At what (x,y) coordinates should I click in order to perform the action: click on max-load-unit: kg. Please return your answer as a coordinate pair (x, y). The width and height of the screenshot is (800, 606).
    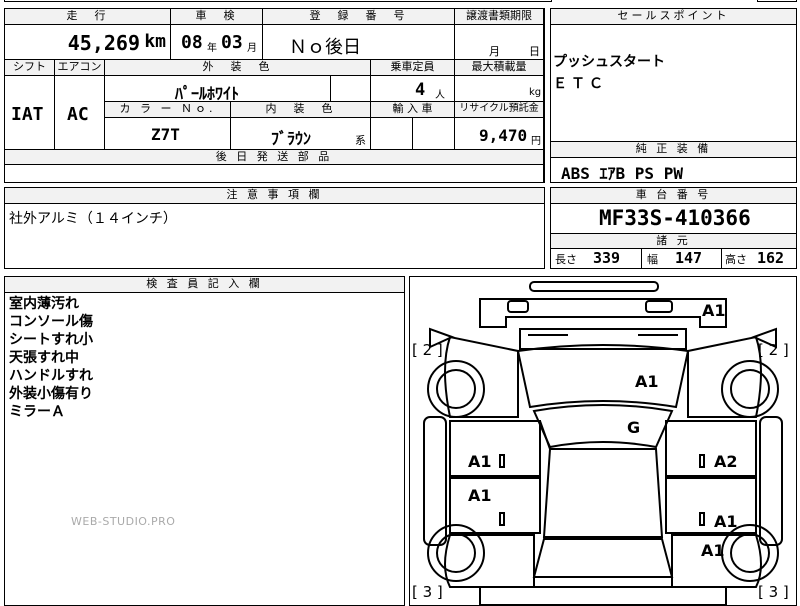
    Looking at the image, I should click on (535, 92).